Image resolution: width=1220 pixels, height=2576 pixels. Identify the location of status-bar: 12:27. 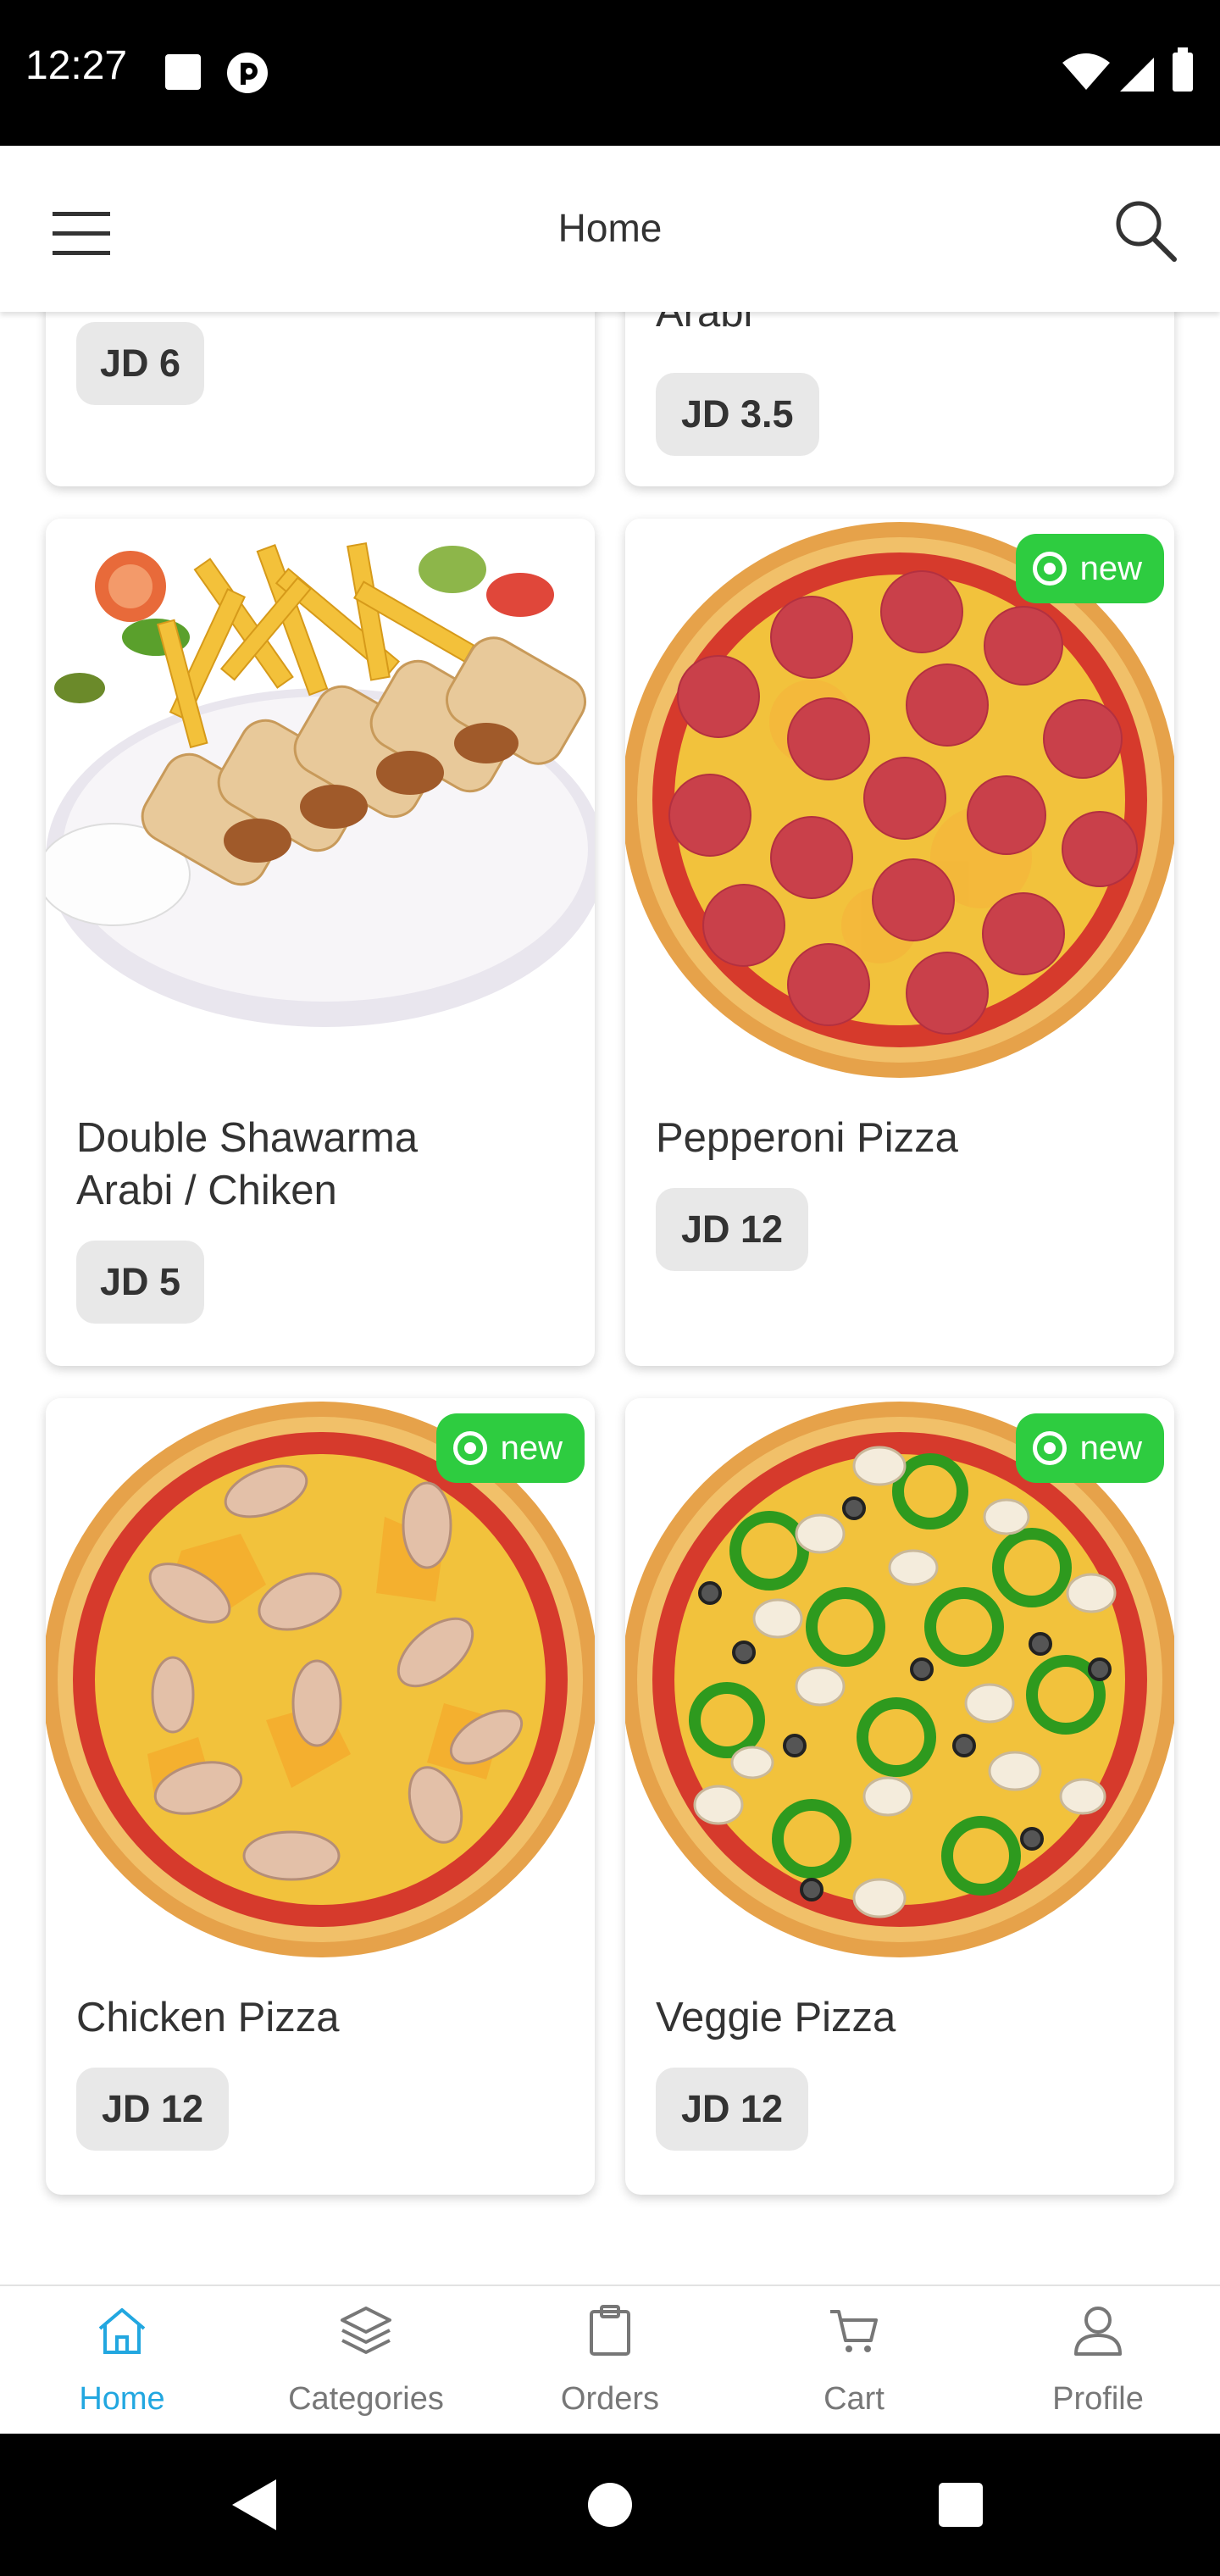
(610, 73).